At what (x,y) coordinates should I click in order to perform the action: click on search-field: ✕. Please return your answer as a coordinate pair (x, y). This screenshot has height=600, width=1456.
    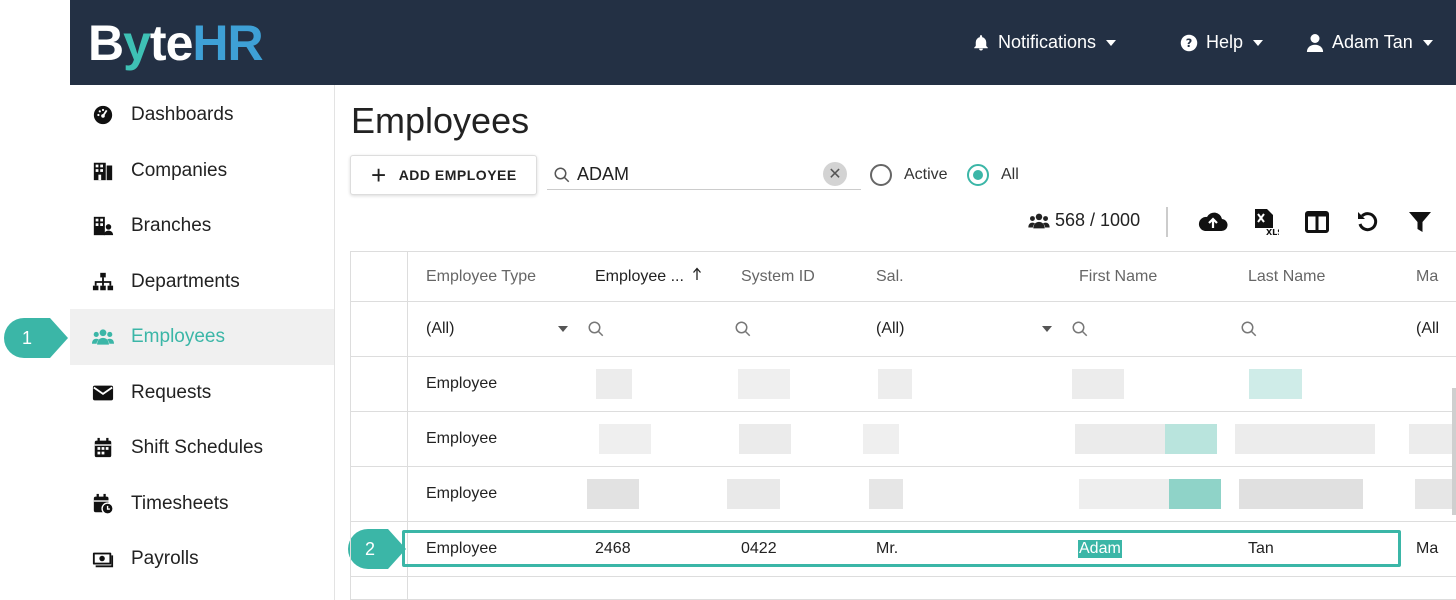
    Looking at the image, I should click on (704, 175).